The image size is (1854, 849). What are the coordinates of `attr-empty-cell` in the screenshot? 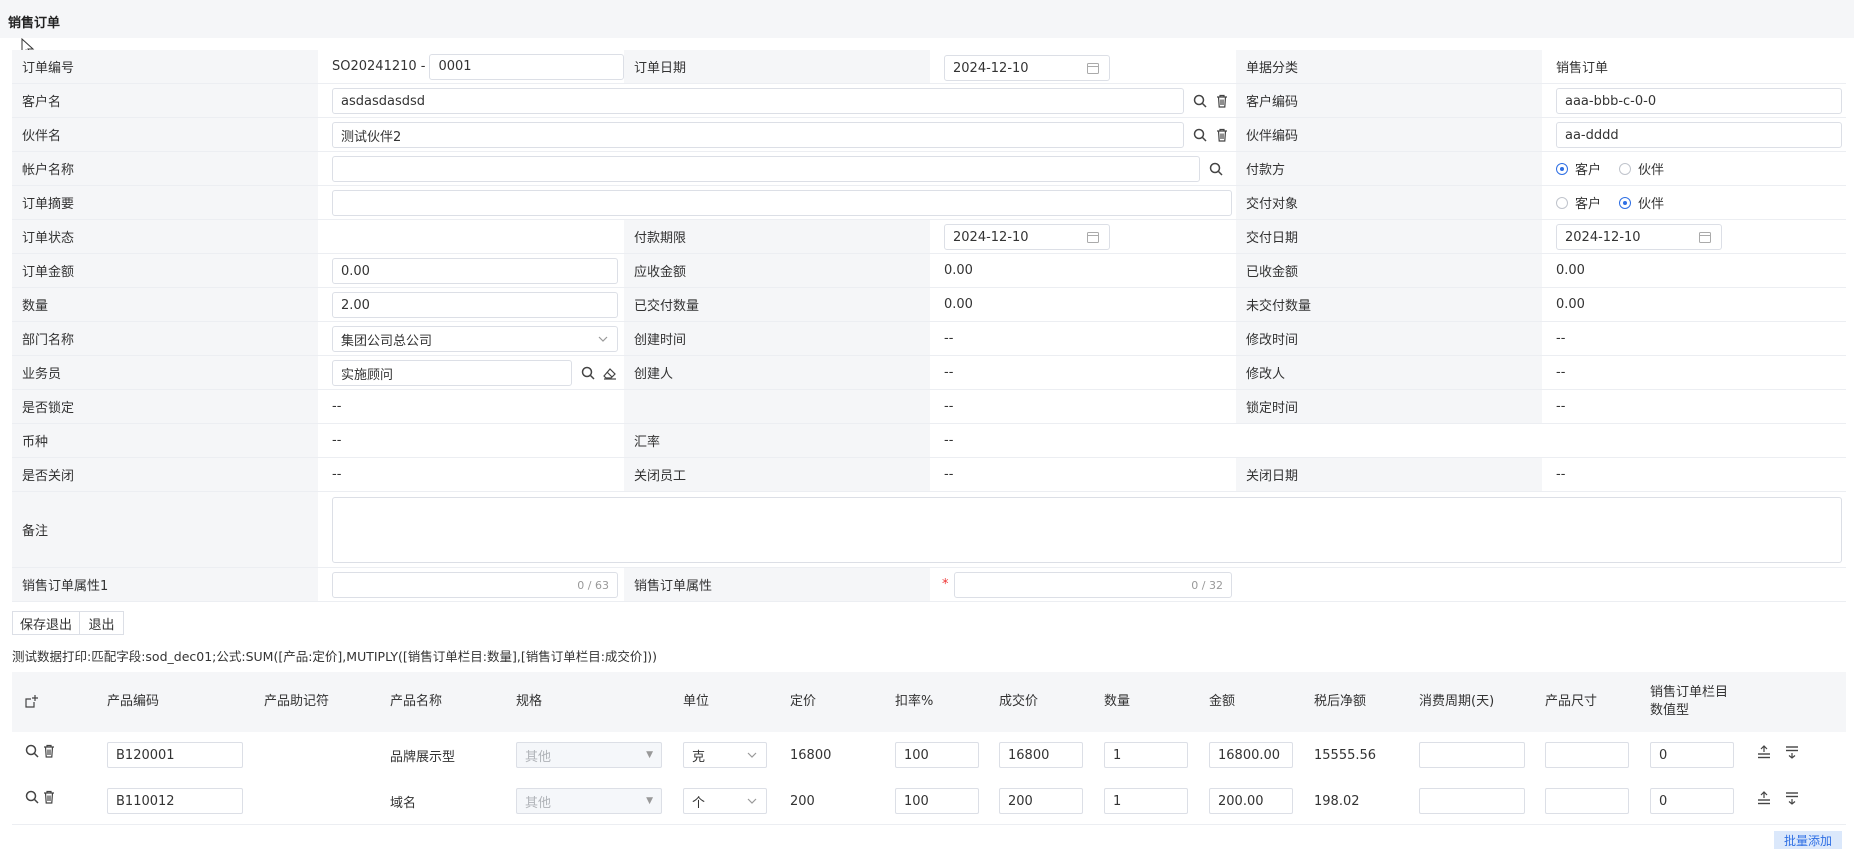 It's located at (1541, 585).